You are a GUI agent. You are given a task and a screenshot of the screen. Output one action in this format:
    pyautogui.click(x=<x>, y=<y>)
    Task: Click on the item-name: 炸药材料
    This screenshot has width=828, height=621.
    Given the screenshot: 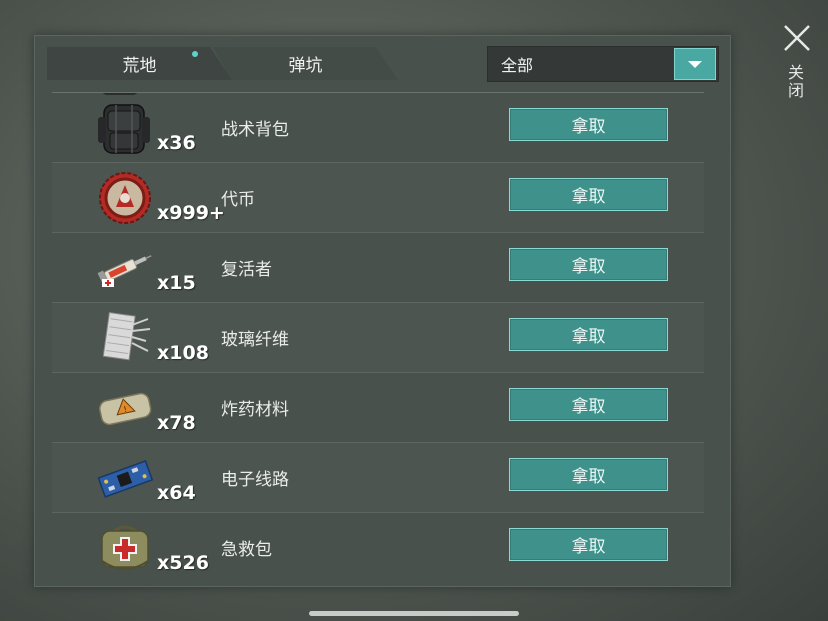 What is the action you would take?
    pyautogui.click(x=255, y=410)
    